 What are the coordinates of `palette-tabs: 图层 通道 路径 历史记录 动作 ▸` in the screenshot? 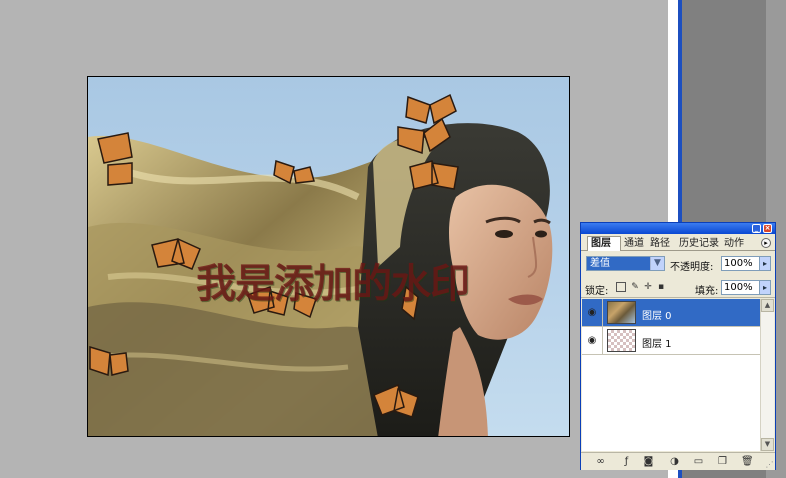 It's located at (678, 242).